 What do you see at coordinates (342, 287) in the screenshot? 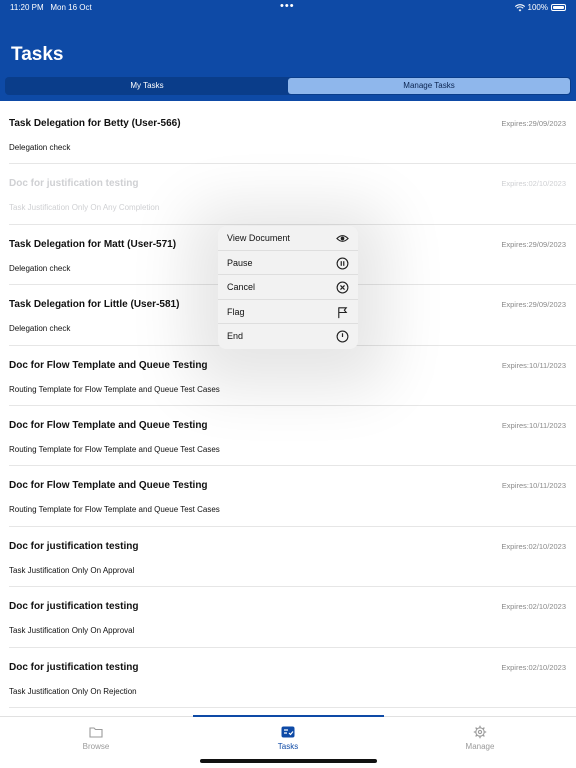
I see `cancel-circle-icon` at bounding box center [342, 287].